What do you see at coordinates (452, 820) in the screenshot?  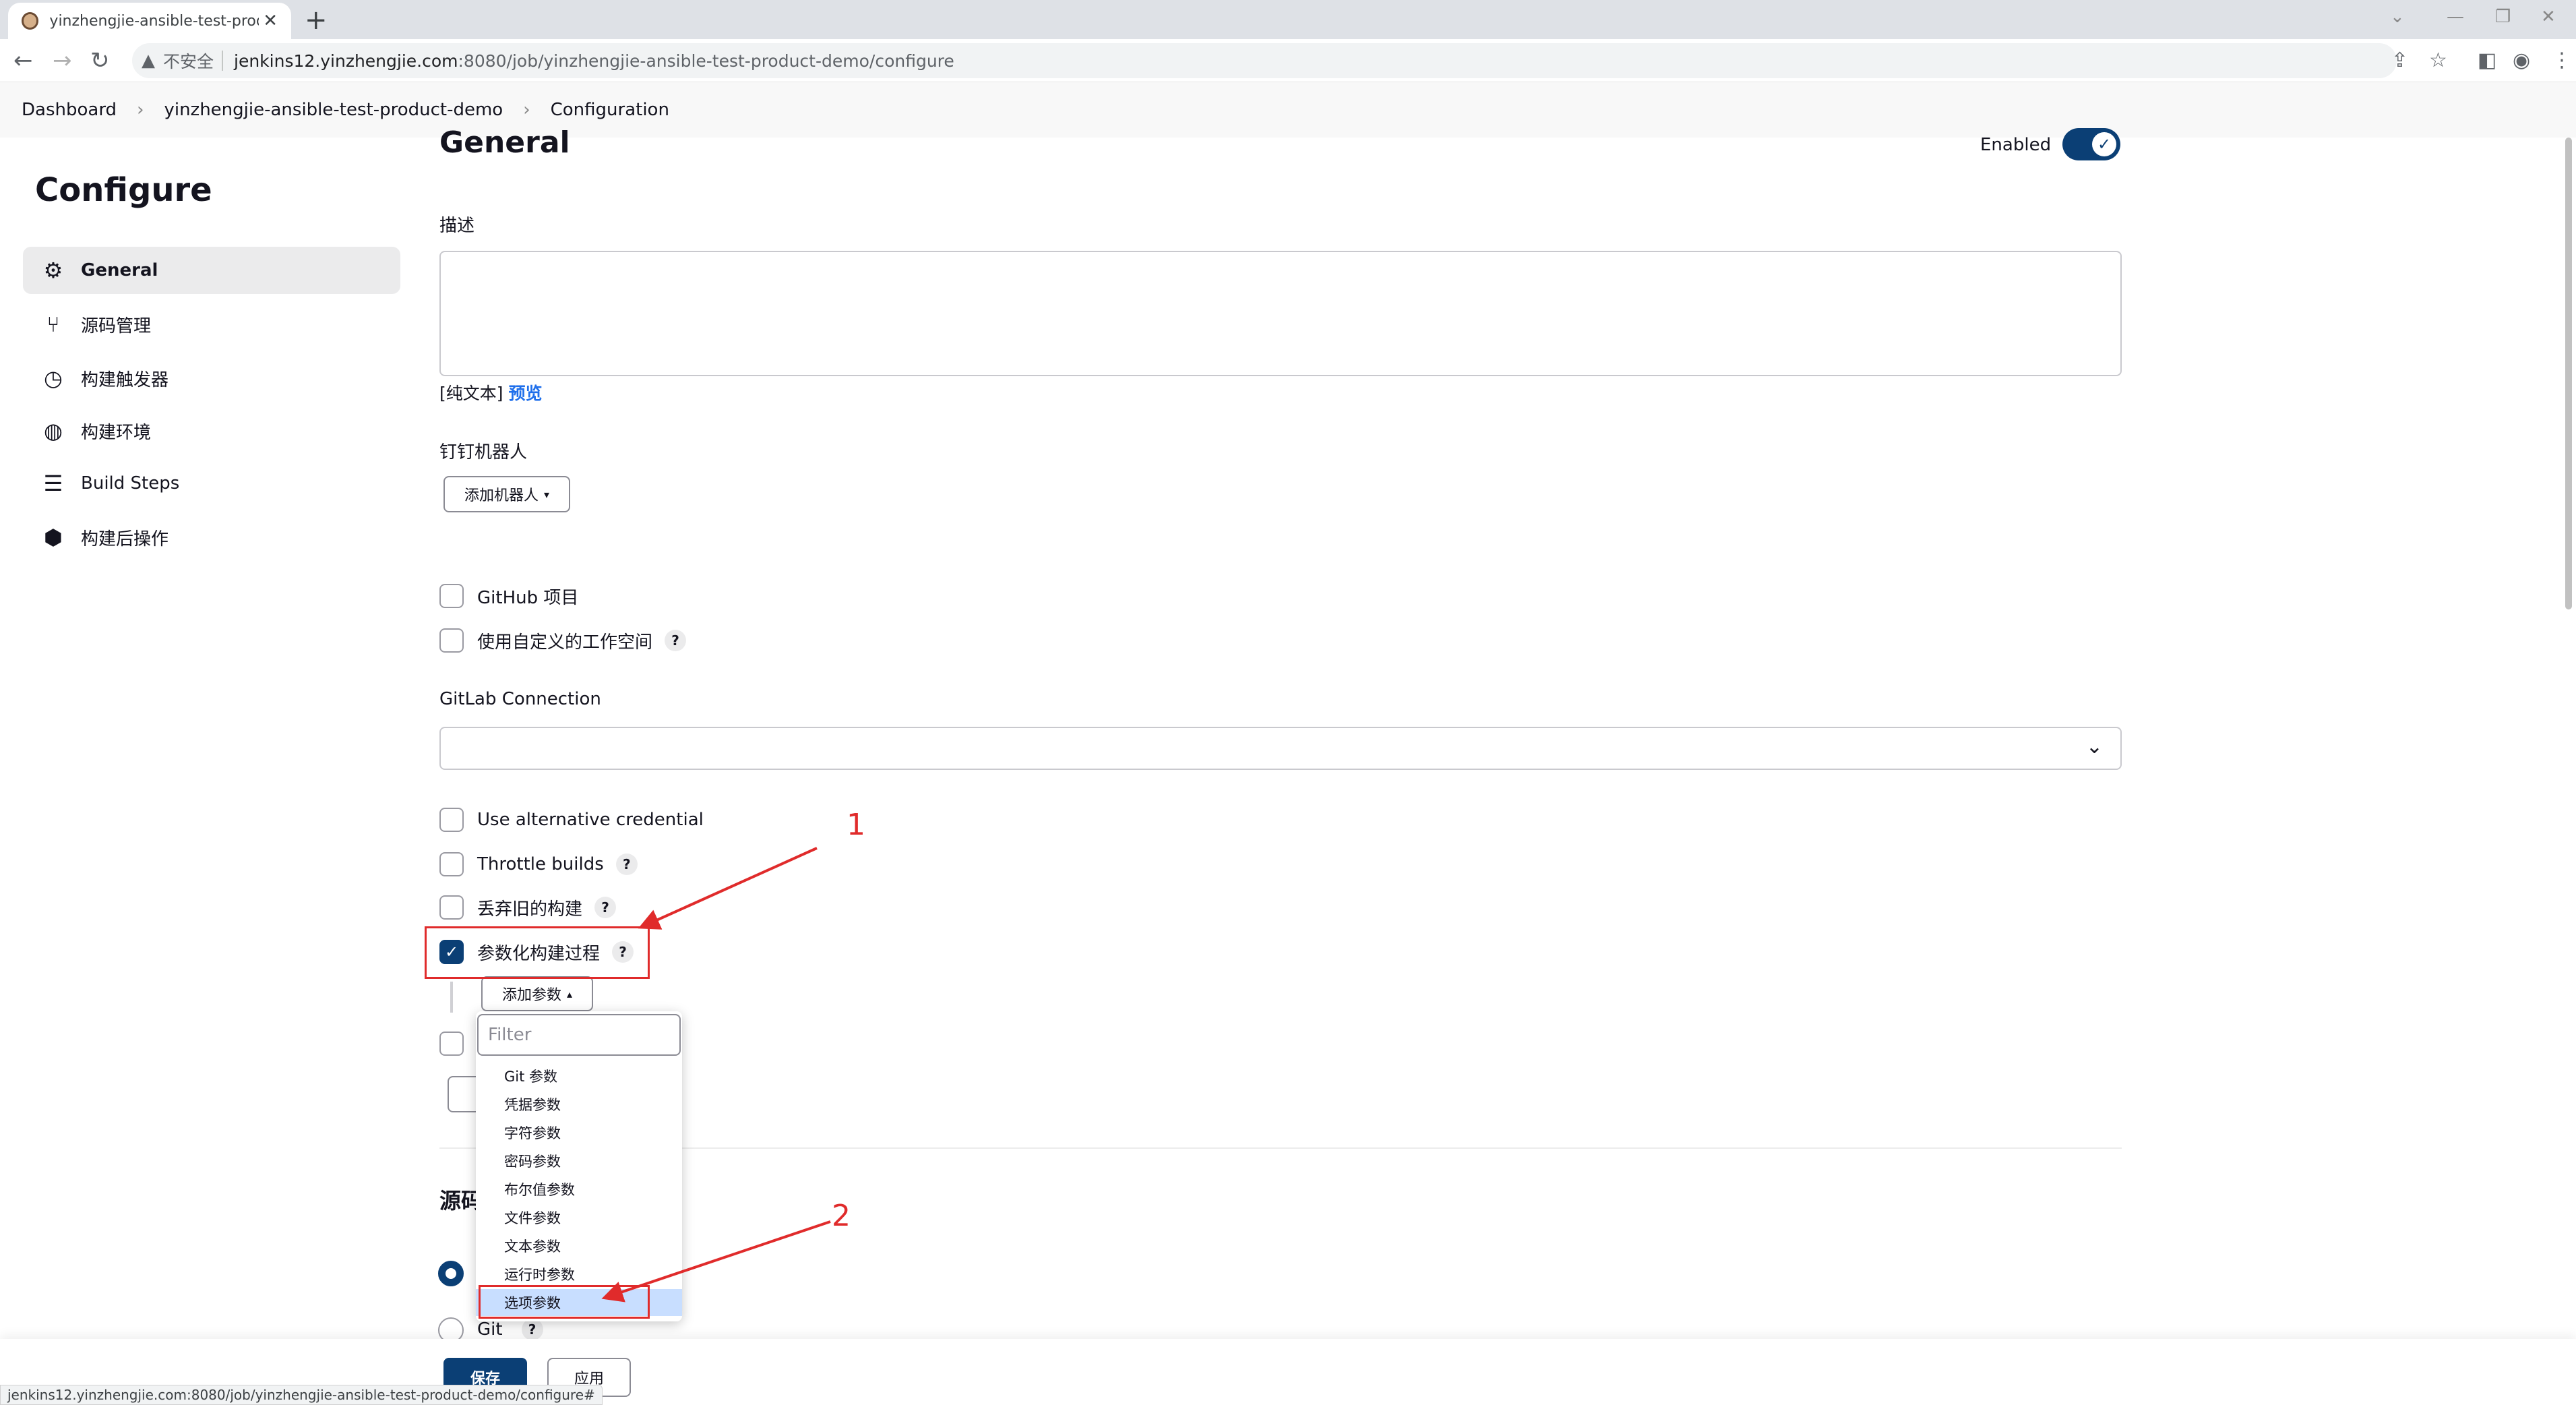 I see `alt-credential-checkbox` at bounding box center [452, 820].